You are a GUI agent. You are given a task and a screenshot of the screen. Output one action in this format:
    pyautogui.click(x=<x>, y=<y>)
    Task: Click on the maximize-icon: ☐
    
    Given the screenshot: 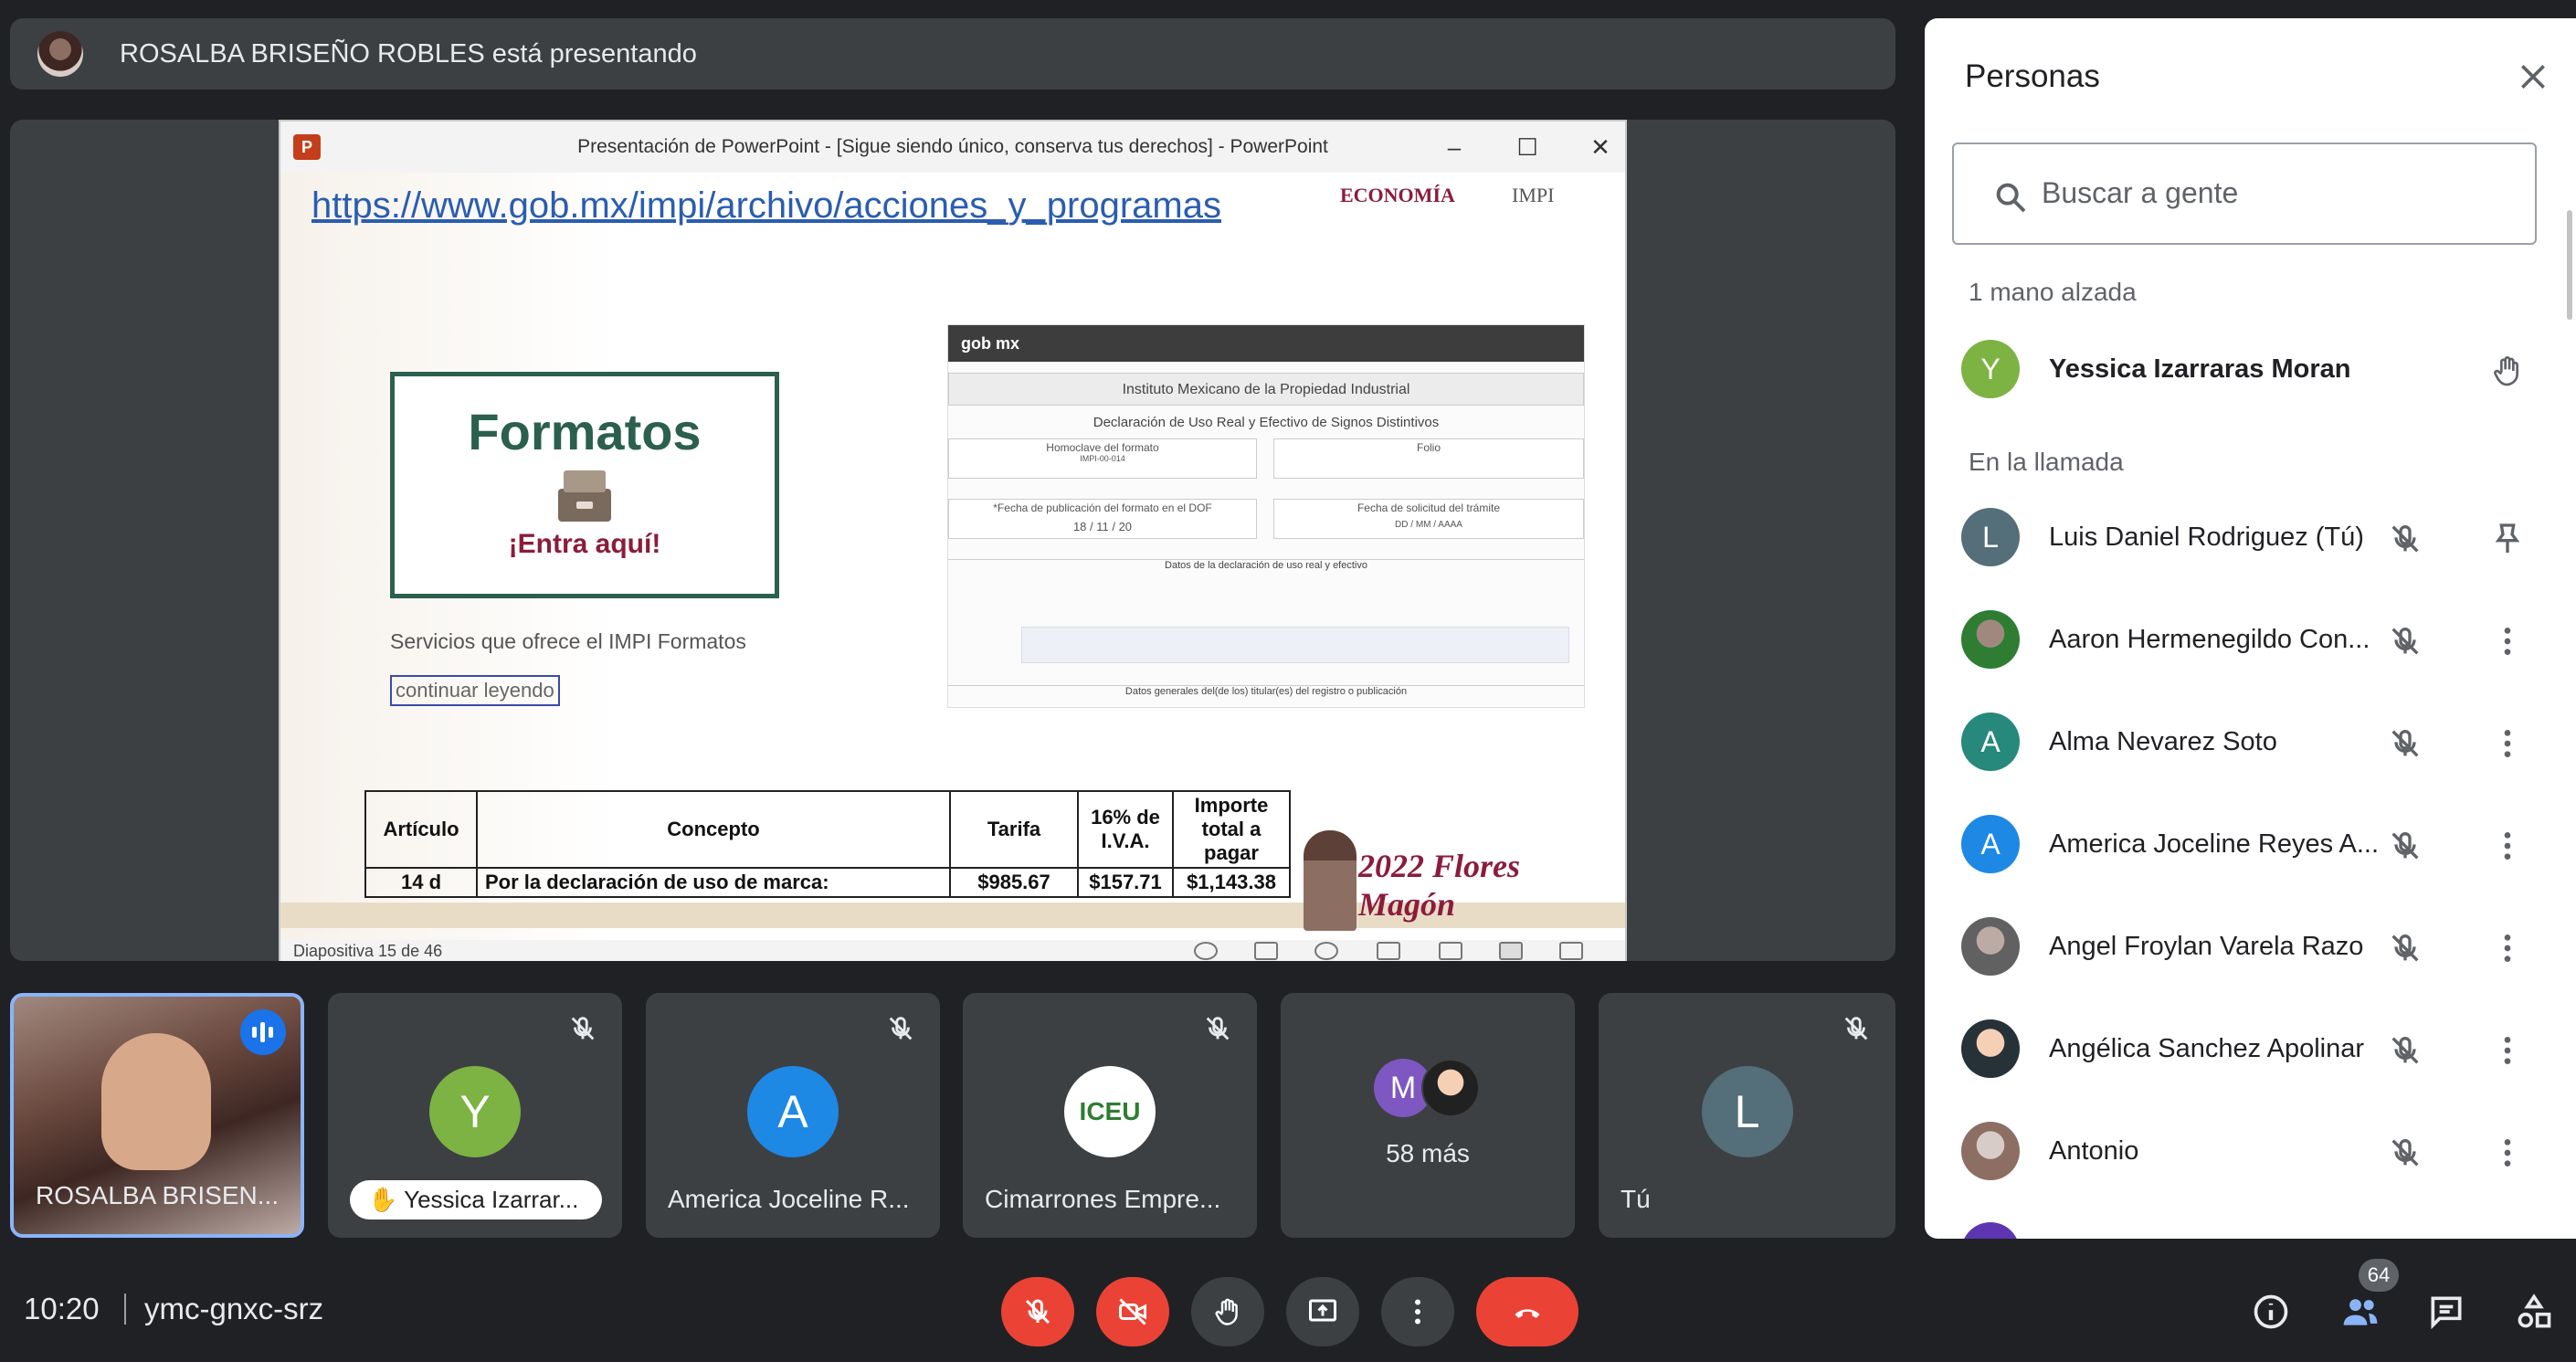 What is the action you would take?
    pyautogui.click(x=1527, y=147)
    